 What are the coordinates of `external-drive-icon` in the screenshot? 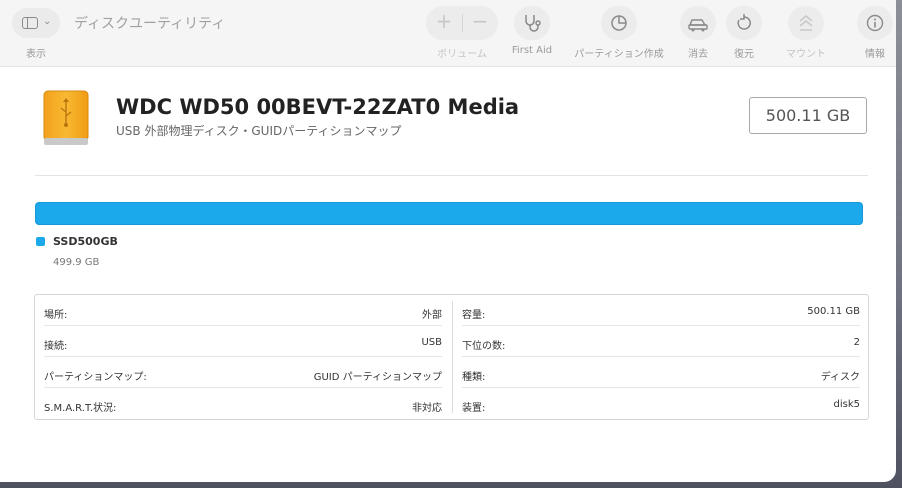 It's located at (66, 117).